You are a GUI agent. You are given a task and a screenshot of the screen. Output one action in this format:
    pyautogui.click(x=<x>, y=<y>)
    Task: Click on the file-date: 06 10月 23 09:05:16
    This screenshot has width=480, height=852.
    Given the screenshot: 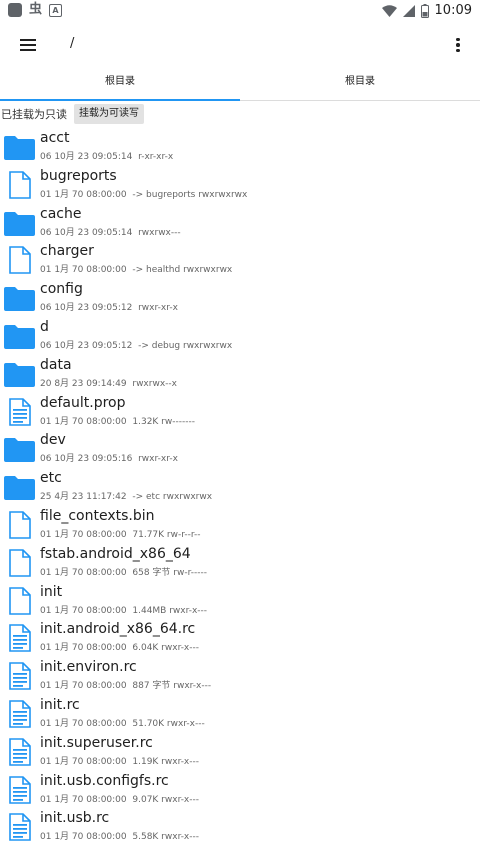 What is the action you would take?
    pyautogui.click(x=86, y=459)
    